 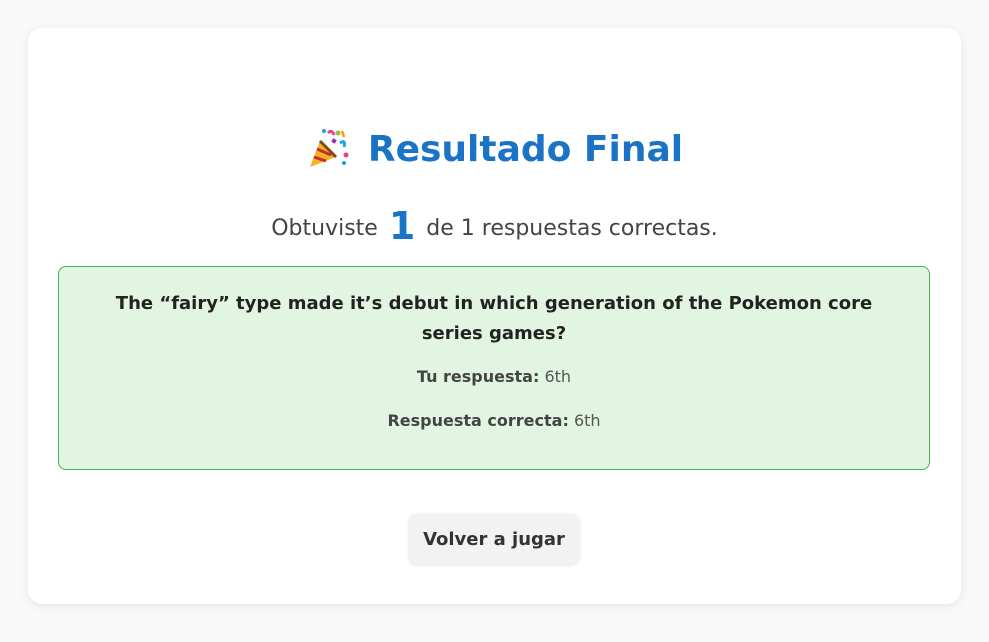 I want to click on score-summary: Obtuviste 1 de 1 respuestas correctas., so click(x=494, y=226).